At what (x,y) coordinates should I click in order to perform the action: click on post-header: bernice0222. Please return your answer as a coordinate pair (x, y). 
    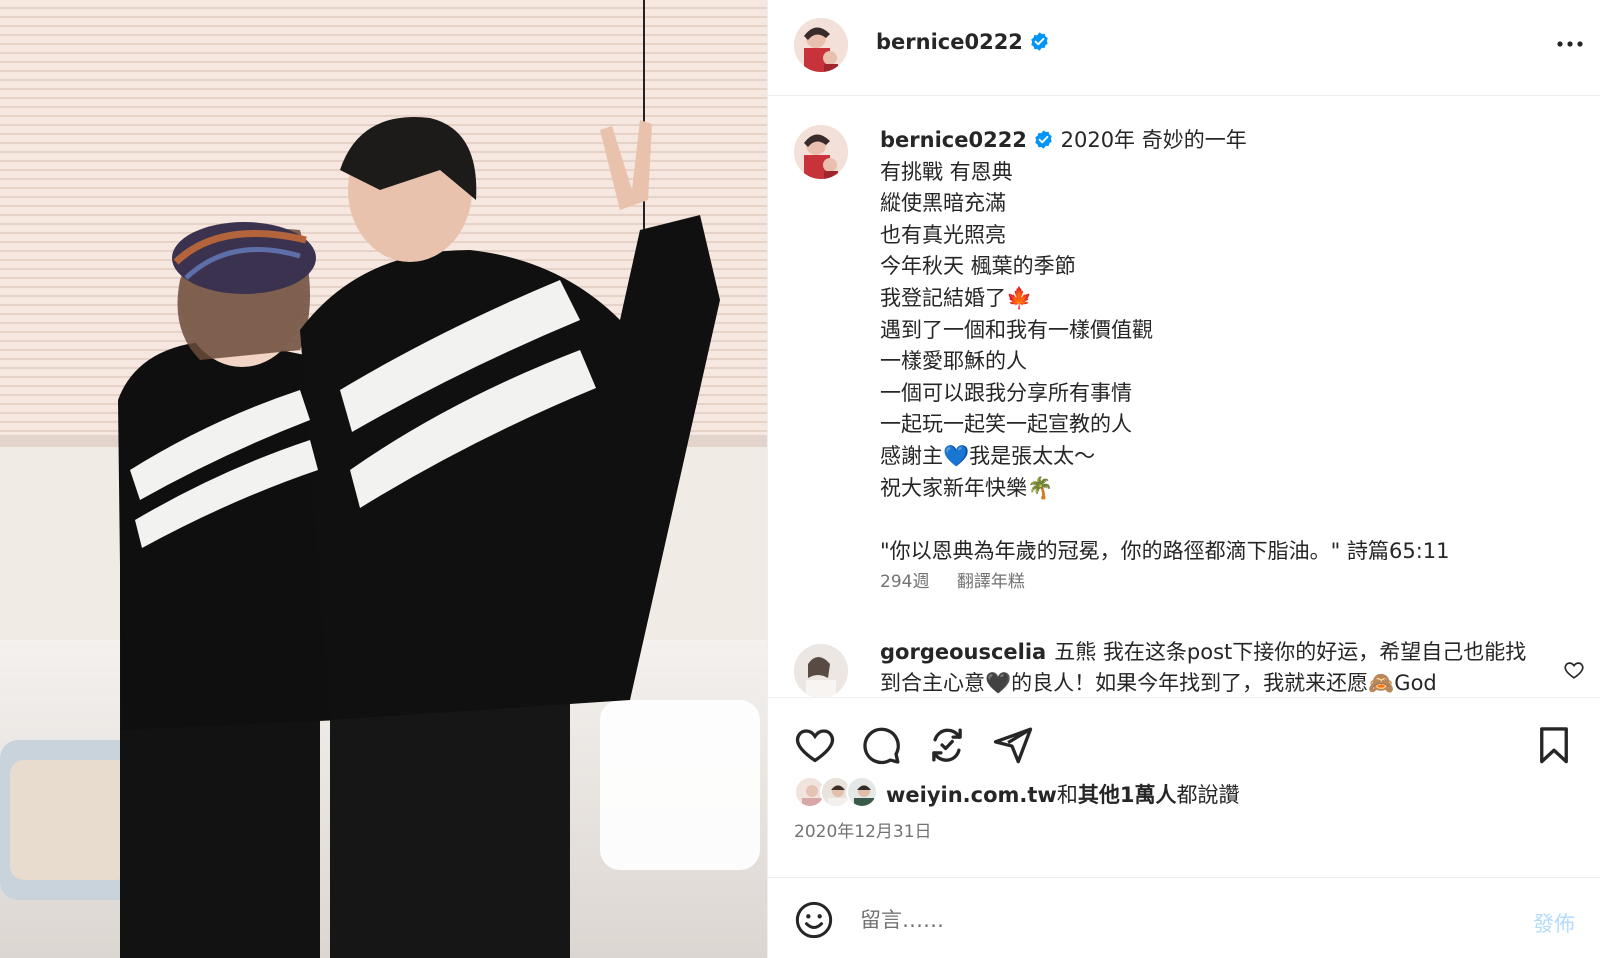
    Looking at the image, I should click on (1184, 48).